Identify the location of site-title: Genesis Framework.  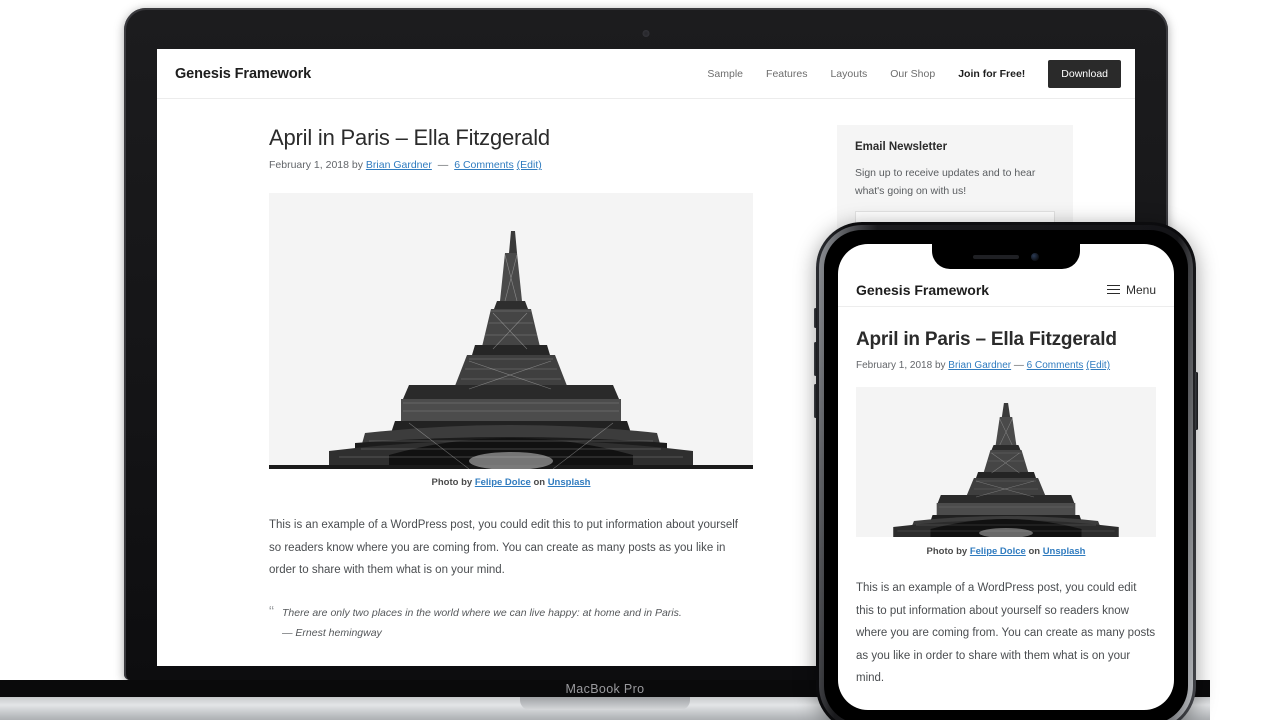
(243, 74).